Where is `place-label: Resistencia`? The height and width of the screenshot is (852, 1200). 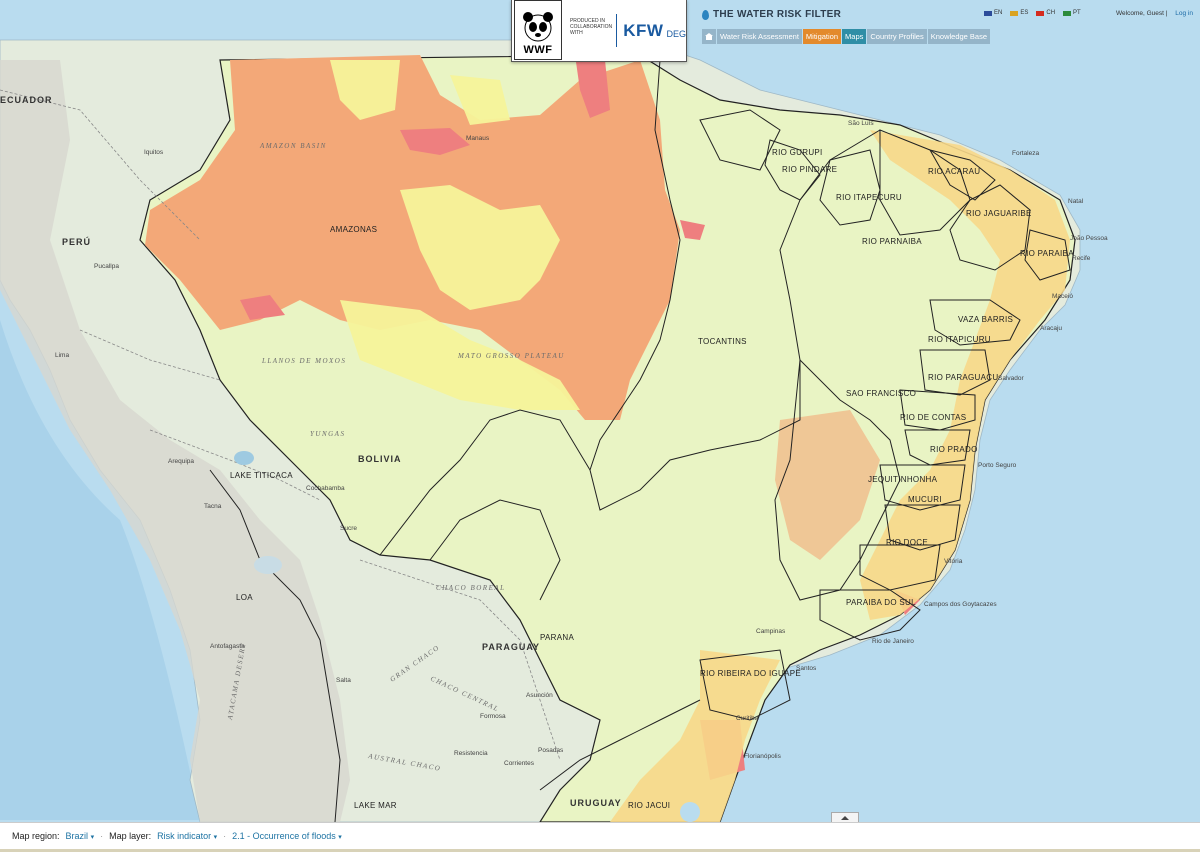
place-label: Resistencia is located at coordinates (471, 753).